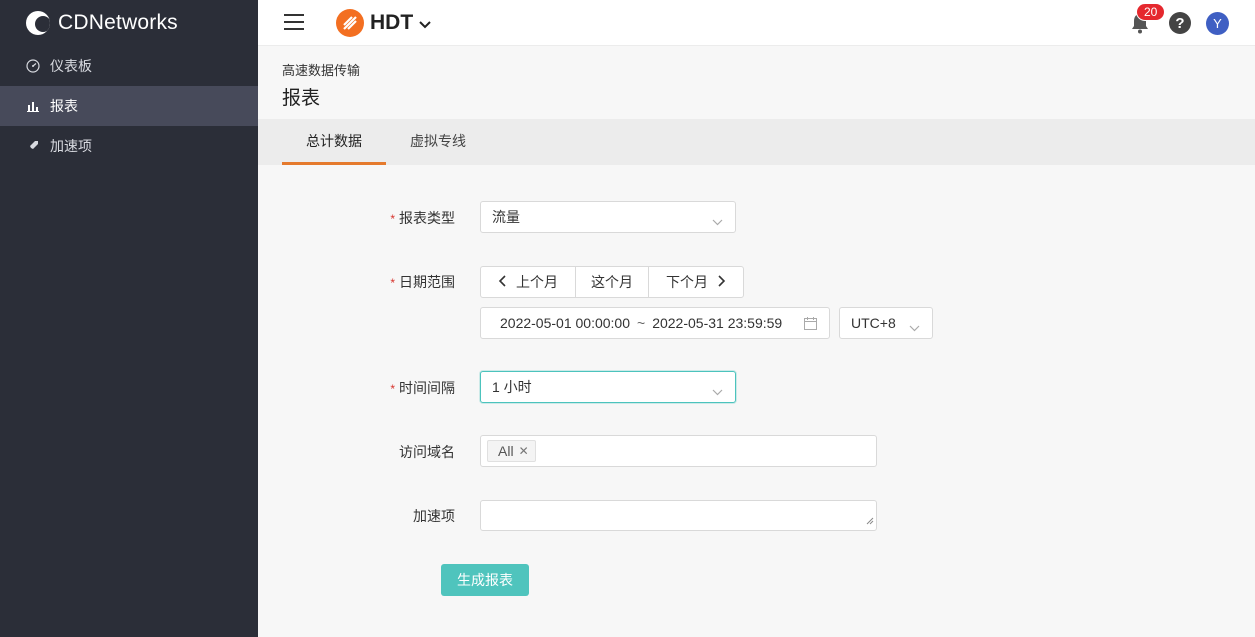 The width and height of the screenshot is (1255, 637). I want to click on tab-virtual-line: 虚拟专线, so click(438, 142).